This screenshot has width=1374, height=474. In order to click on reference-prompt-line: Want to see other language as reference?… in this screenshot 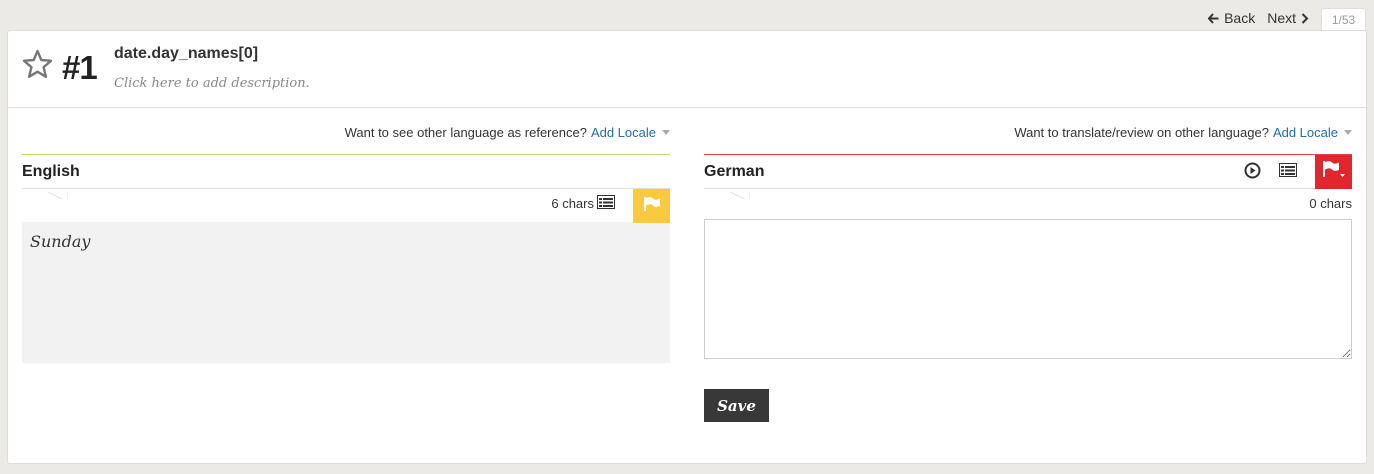, I will do `click(346, 131)`.